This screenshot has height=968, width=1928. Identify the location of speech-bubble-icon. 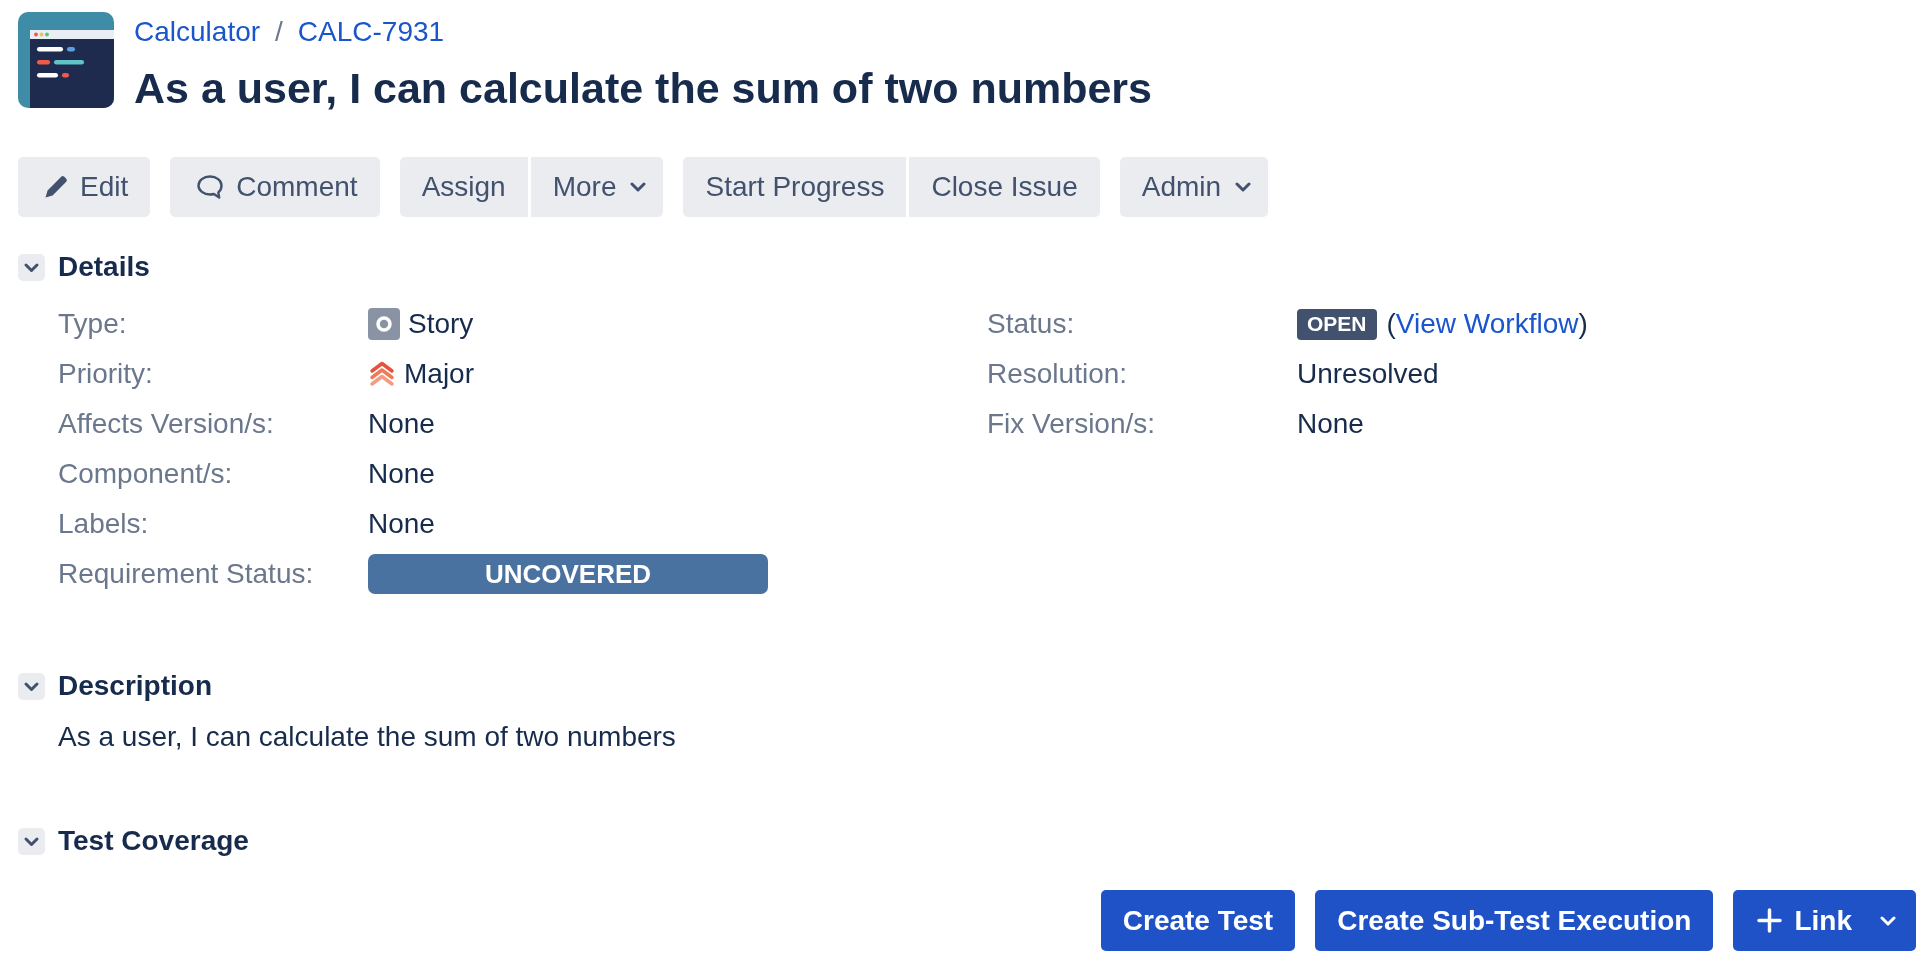
(210, 187).